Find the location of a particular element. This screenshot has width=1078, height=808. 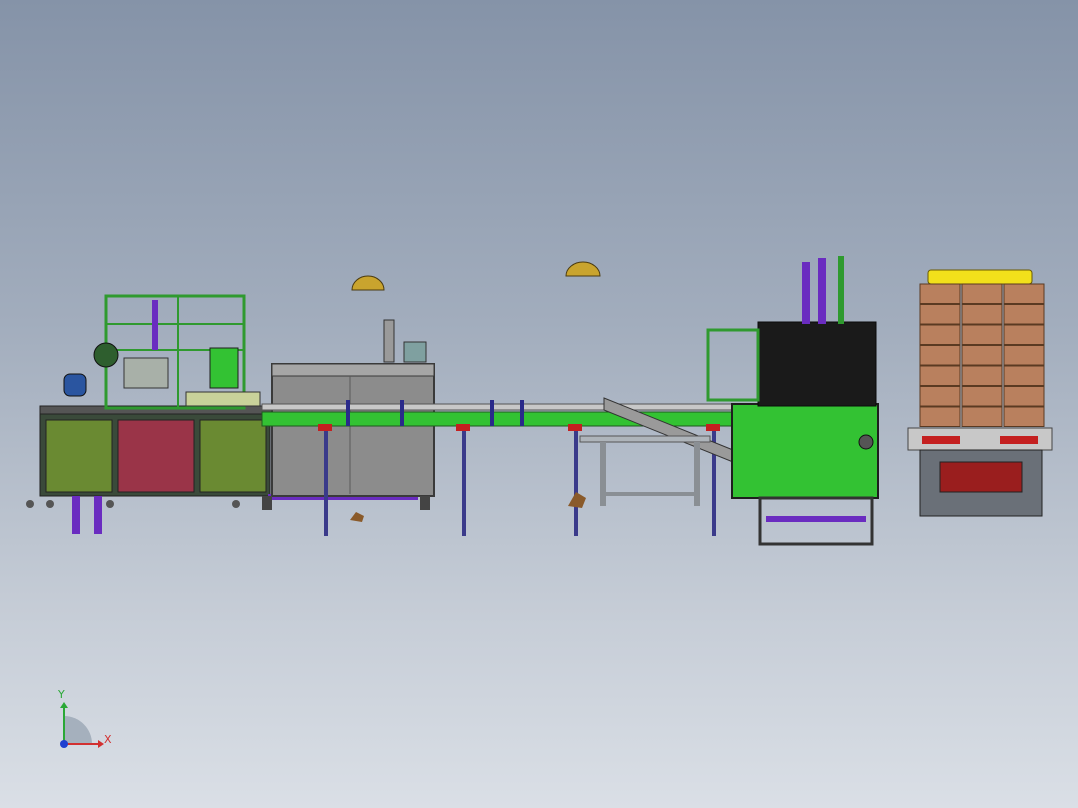

blue-motor is located at coordinates (75, 385).